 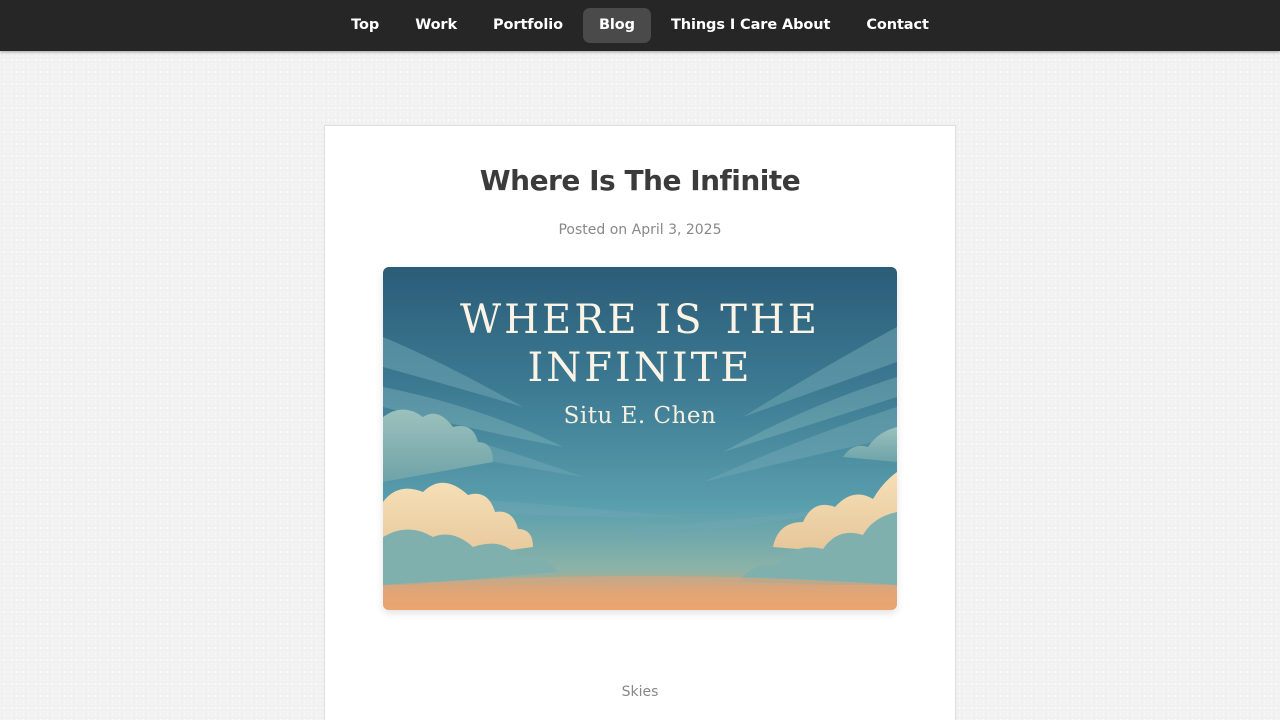 I want to click on nav-item-work: Work, so click(x=436, y=25).